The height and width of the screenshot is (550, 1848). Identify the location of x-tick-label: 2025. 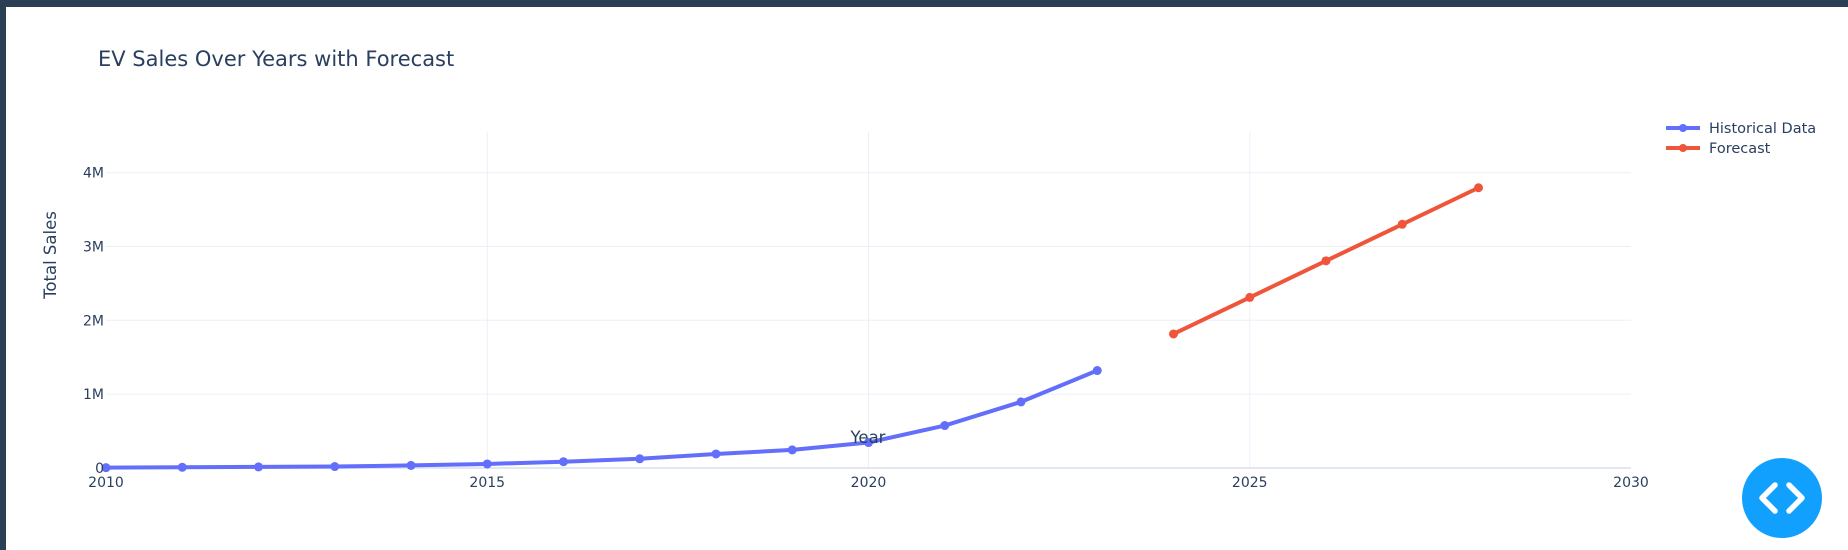
(1250, 483).